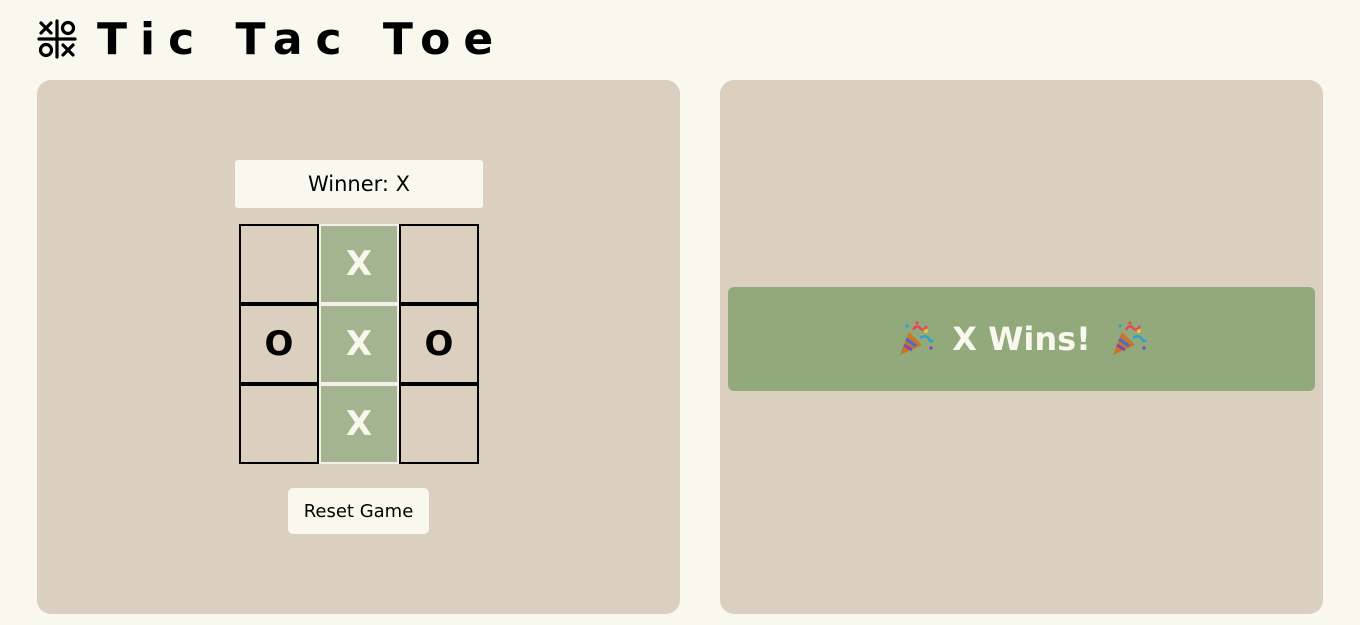 The height and width of the screenshot is (625, 1360). I want to click on page-title: Tic Tac Toe, so click(302, 39).